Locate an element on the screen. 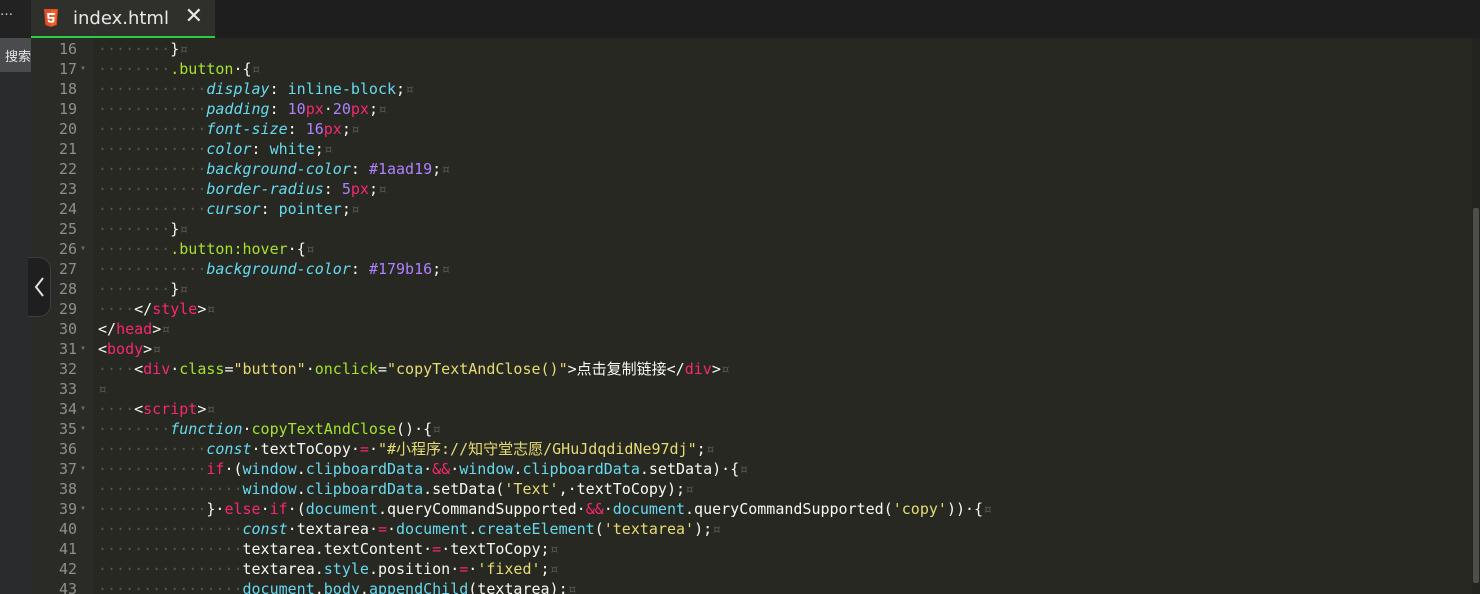  code-line: 19 ············padding: 10px·20px;¤ is located at coordinates (751, 109).